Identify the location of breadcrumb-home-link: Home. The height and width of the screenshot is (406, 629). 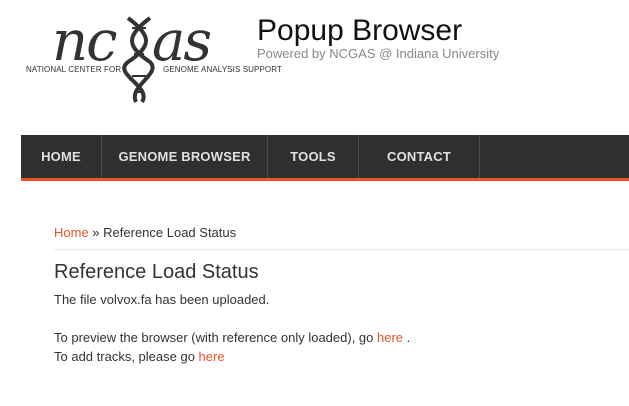
(71, 232).